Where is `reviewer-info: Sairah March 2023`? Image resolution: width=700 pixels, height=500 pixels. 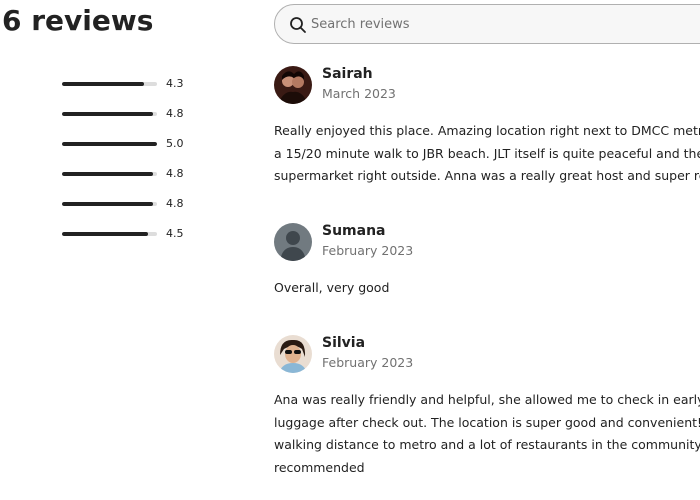
reviewer-info: Sairah March 2023 is located at coordinates (487, 86).